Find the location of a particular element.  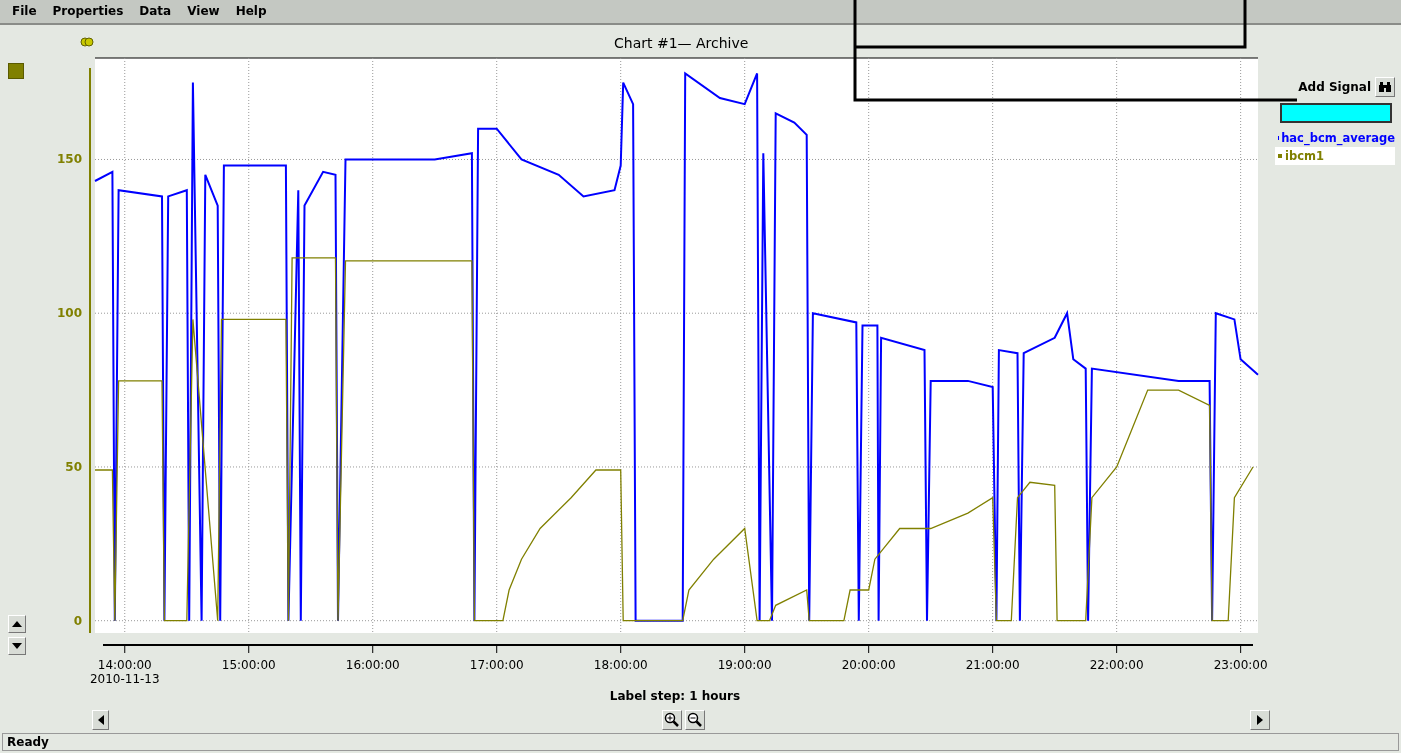

scroll-left-button is located at coordinates (100, 719).